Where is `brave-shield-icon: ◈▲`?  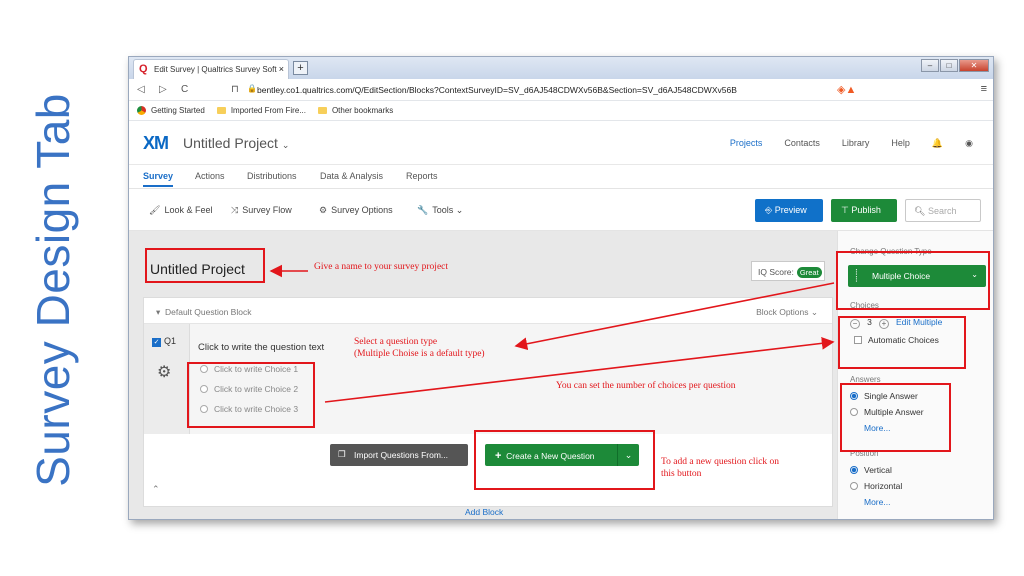
brave-shield-icon: ◈▲ is located at coordinates (846, 89).